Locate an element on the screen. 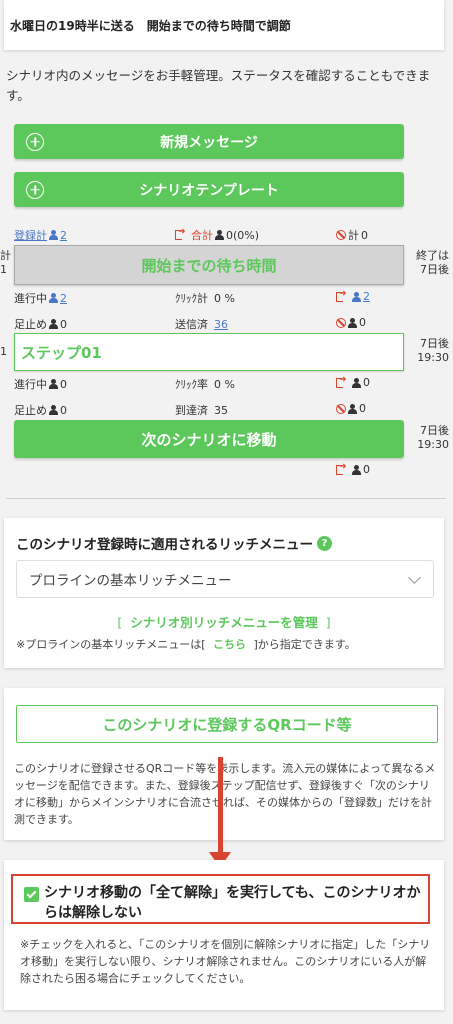  header-bar: 水曜日の19時半に送る 開始までの待ち時間で調節 is located at coordinates (224, 25).